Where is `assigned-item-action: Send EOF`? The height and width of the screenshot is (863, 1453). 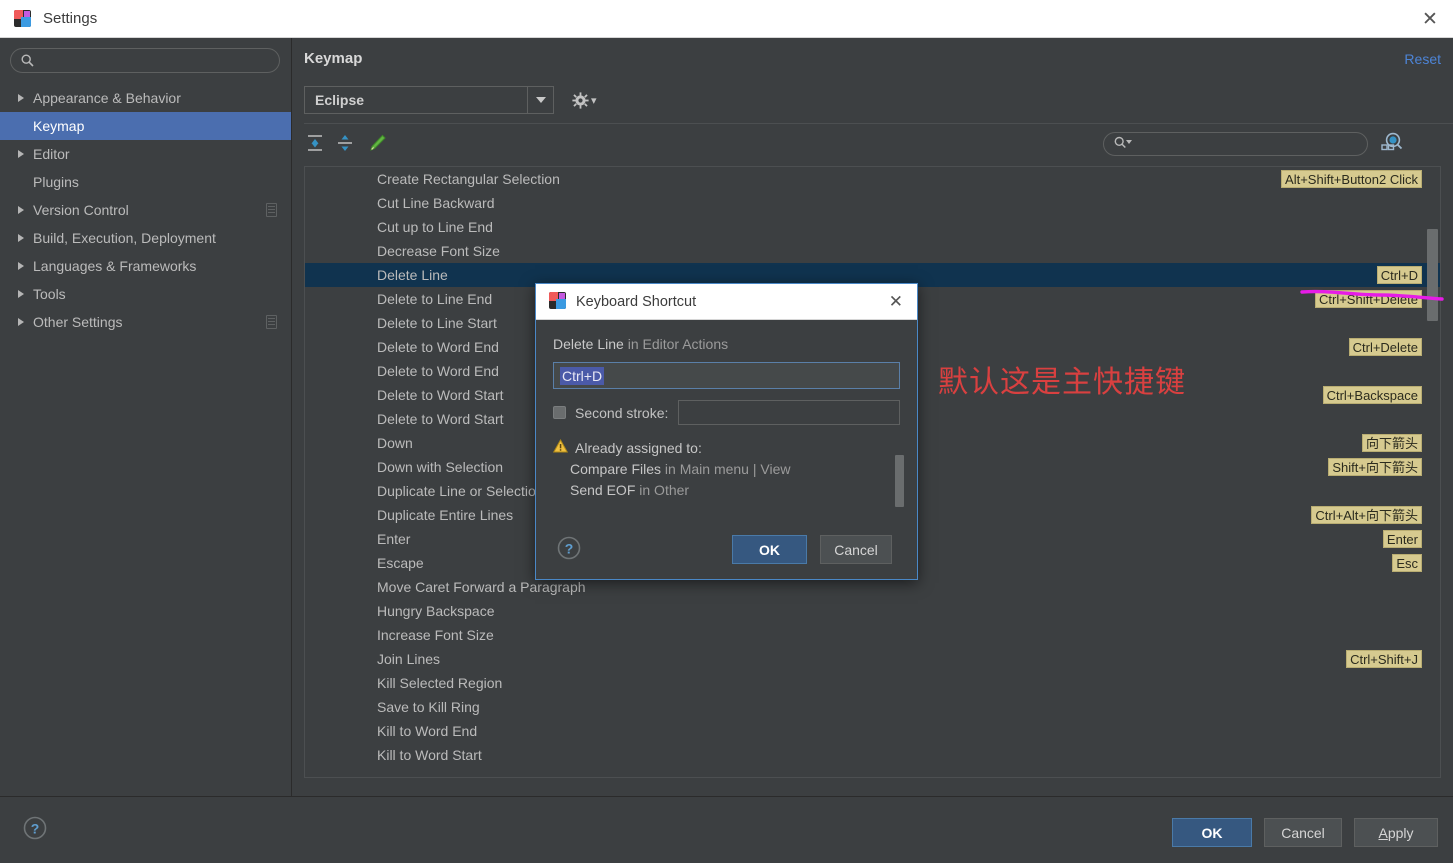 assigned-item-action: Send EOF is located at coordinates (603, 490).